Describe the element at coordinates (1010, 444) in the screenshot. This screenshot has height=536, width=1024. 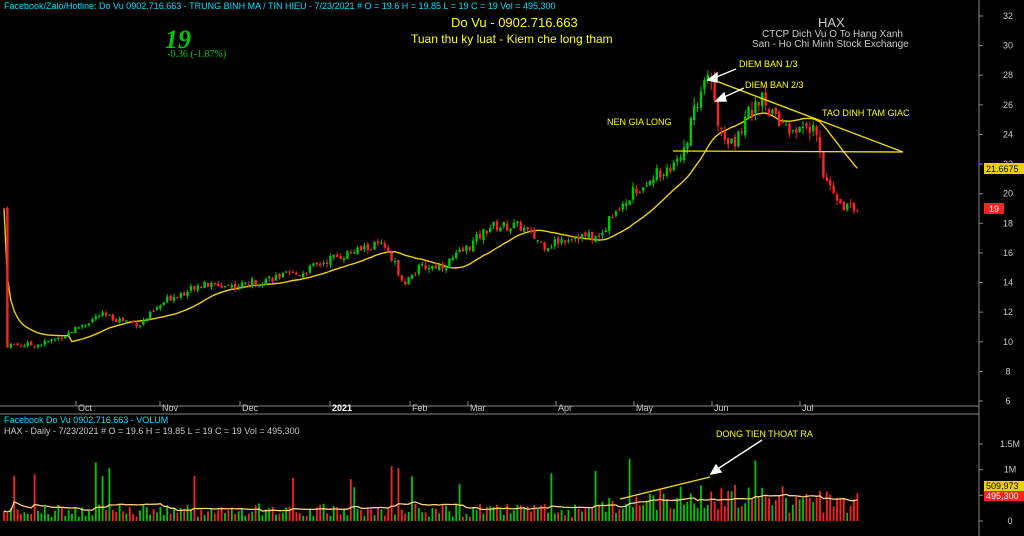
I see `volume-tick-label: 1.5M` at that location.